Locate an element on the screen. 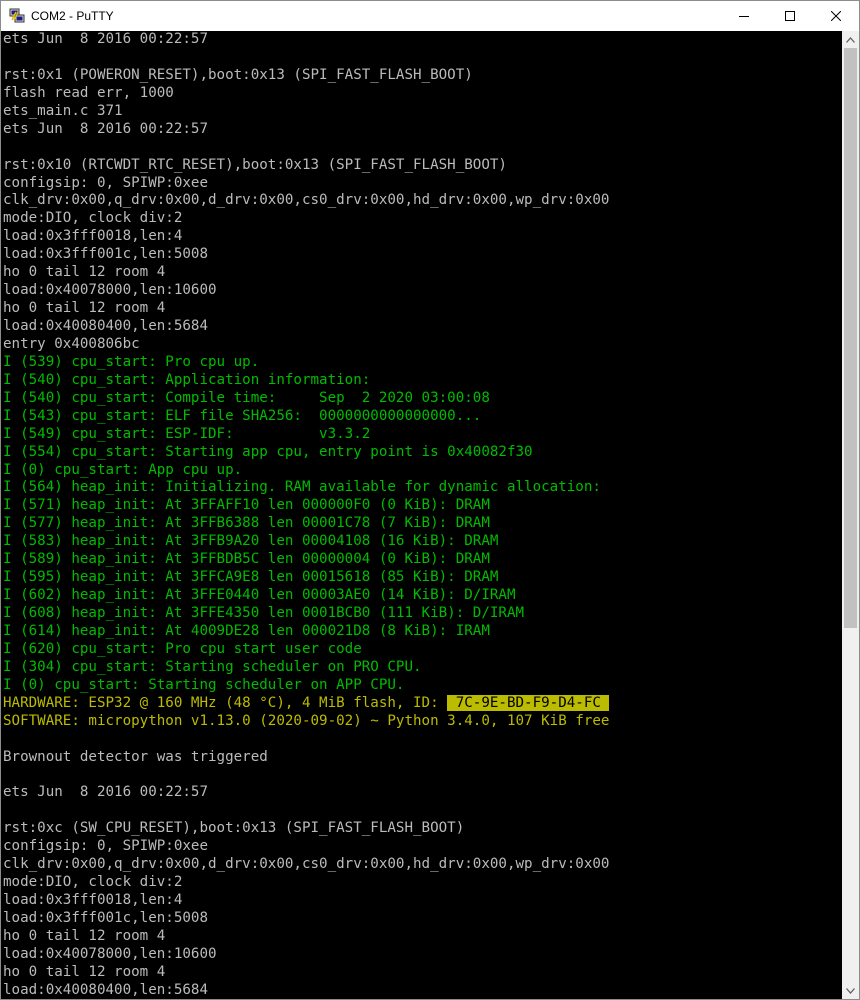 This screenshot has width=860, height=1000. scroll-up-button is located at coordinates (850, 39).